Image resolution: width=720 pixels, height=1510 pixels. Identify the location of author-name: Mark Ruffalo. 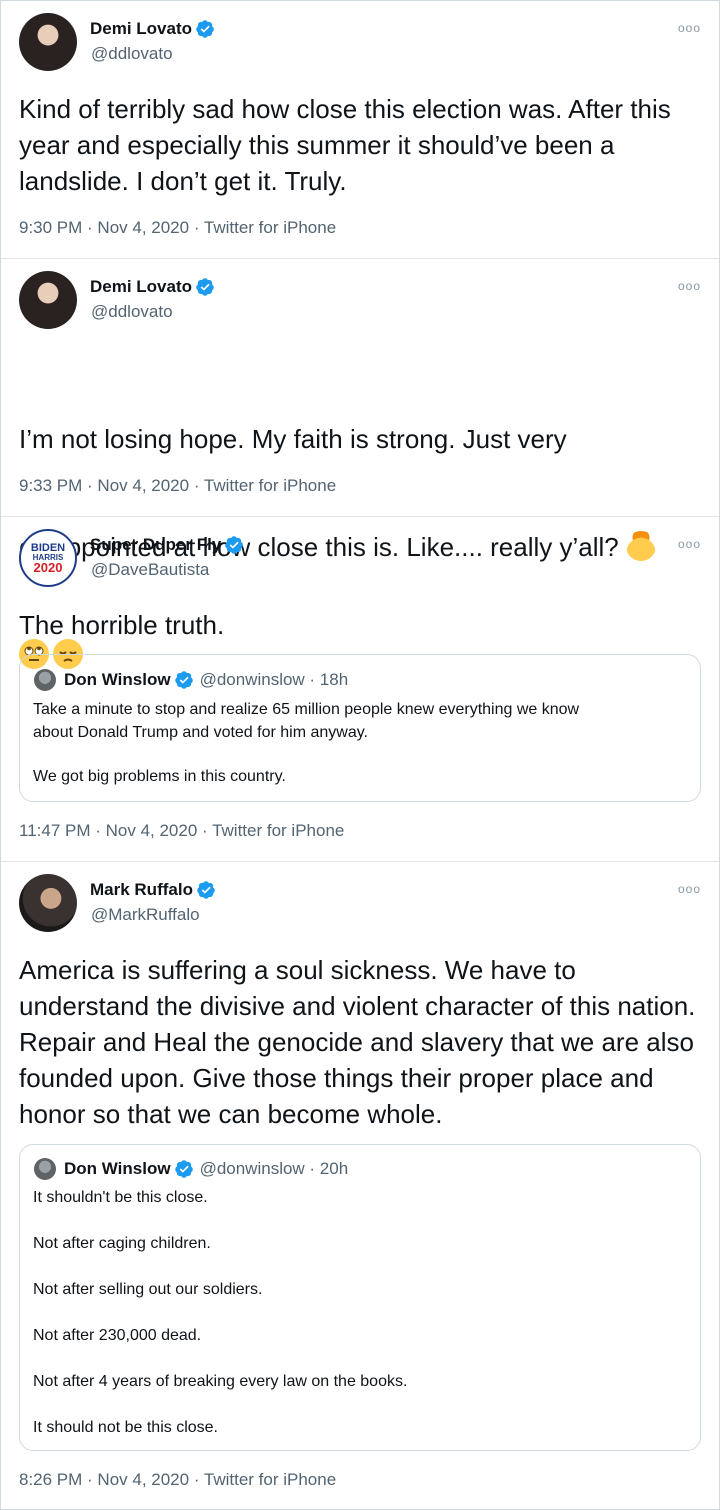
(141, 890).